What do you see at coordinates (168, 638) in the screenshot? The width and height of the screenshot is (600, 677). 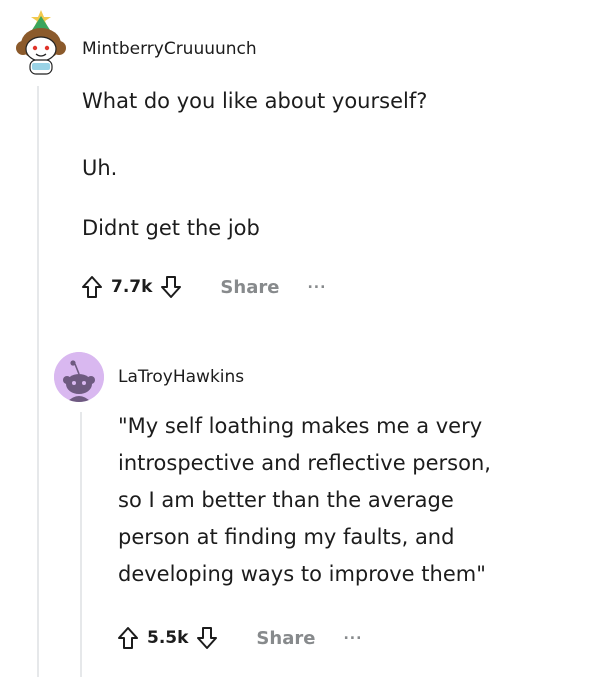 I see `vote-count: 5.5k` at bounding box center [168, 638].